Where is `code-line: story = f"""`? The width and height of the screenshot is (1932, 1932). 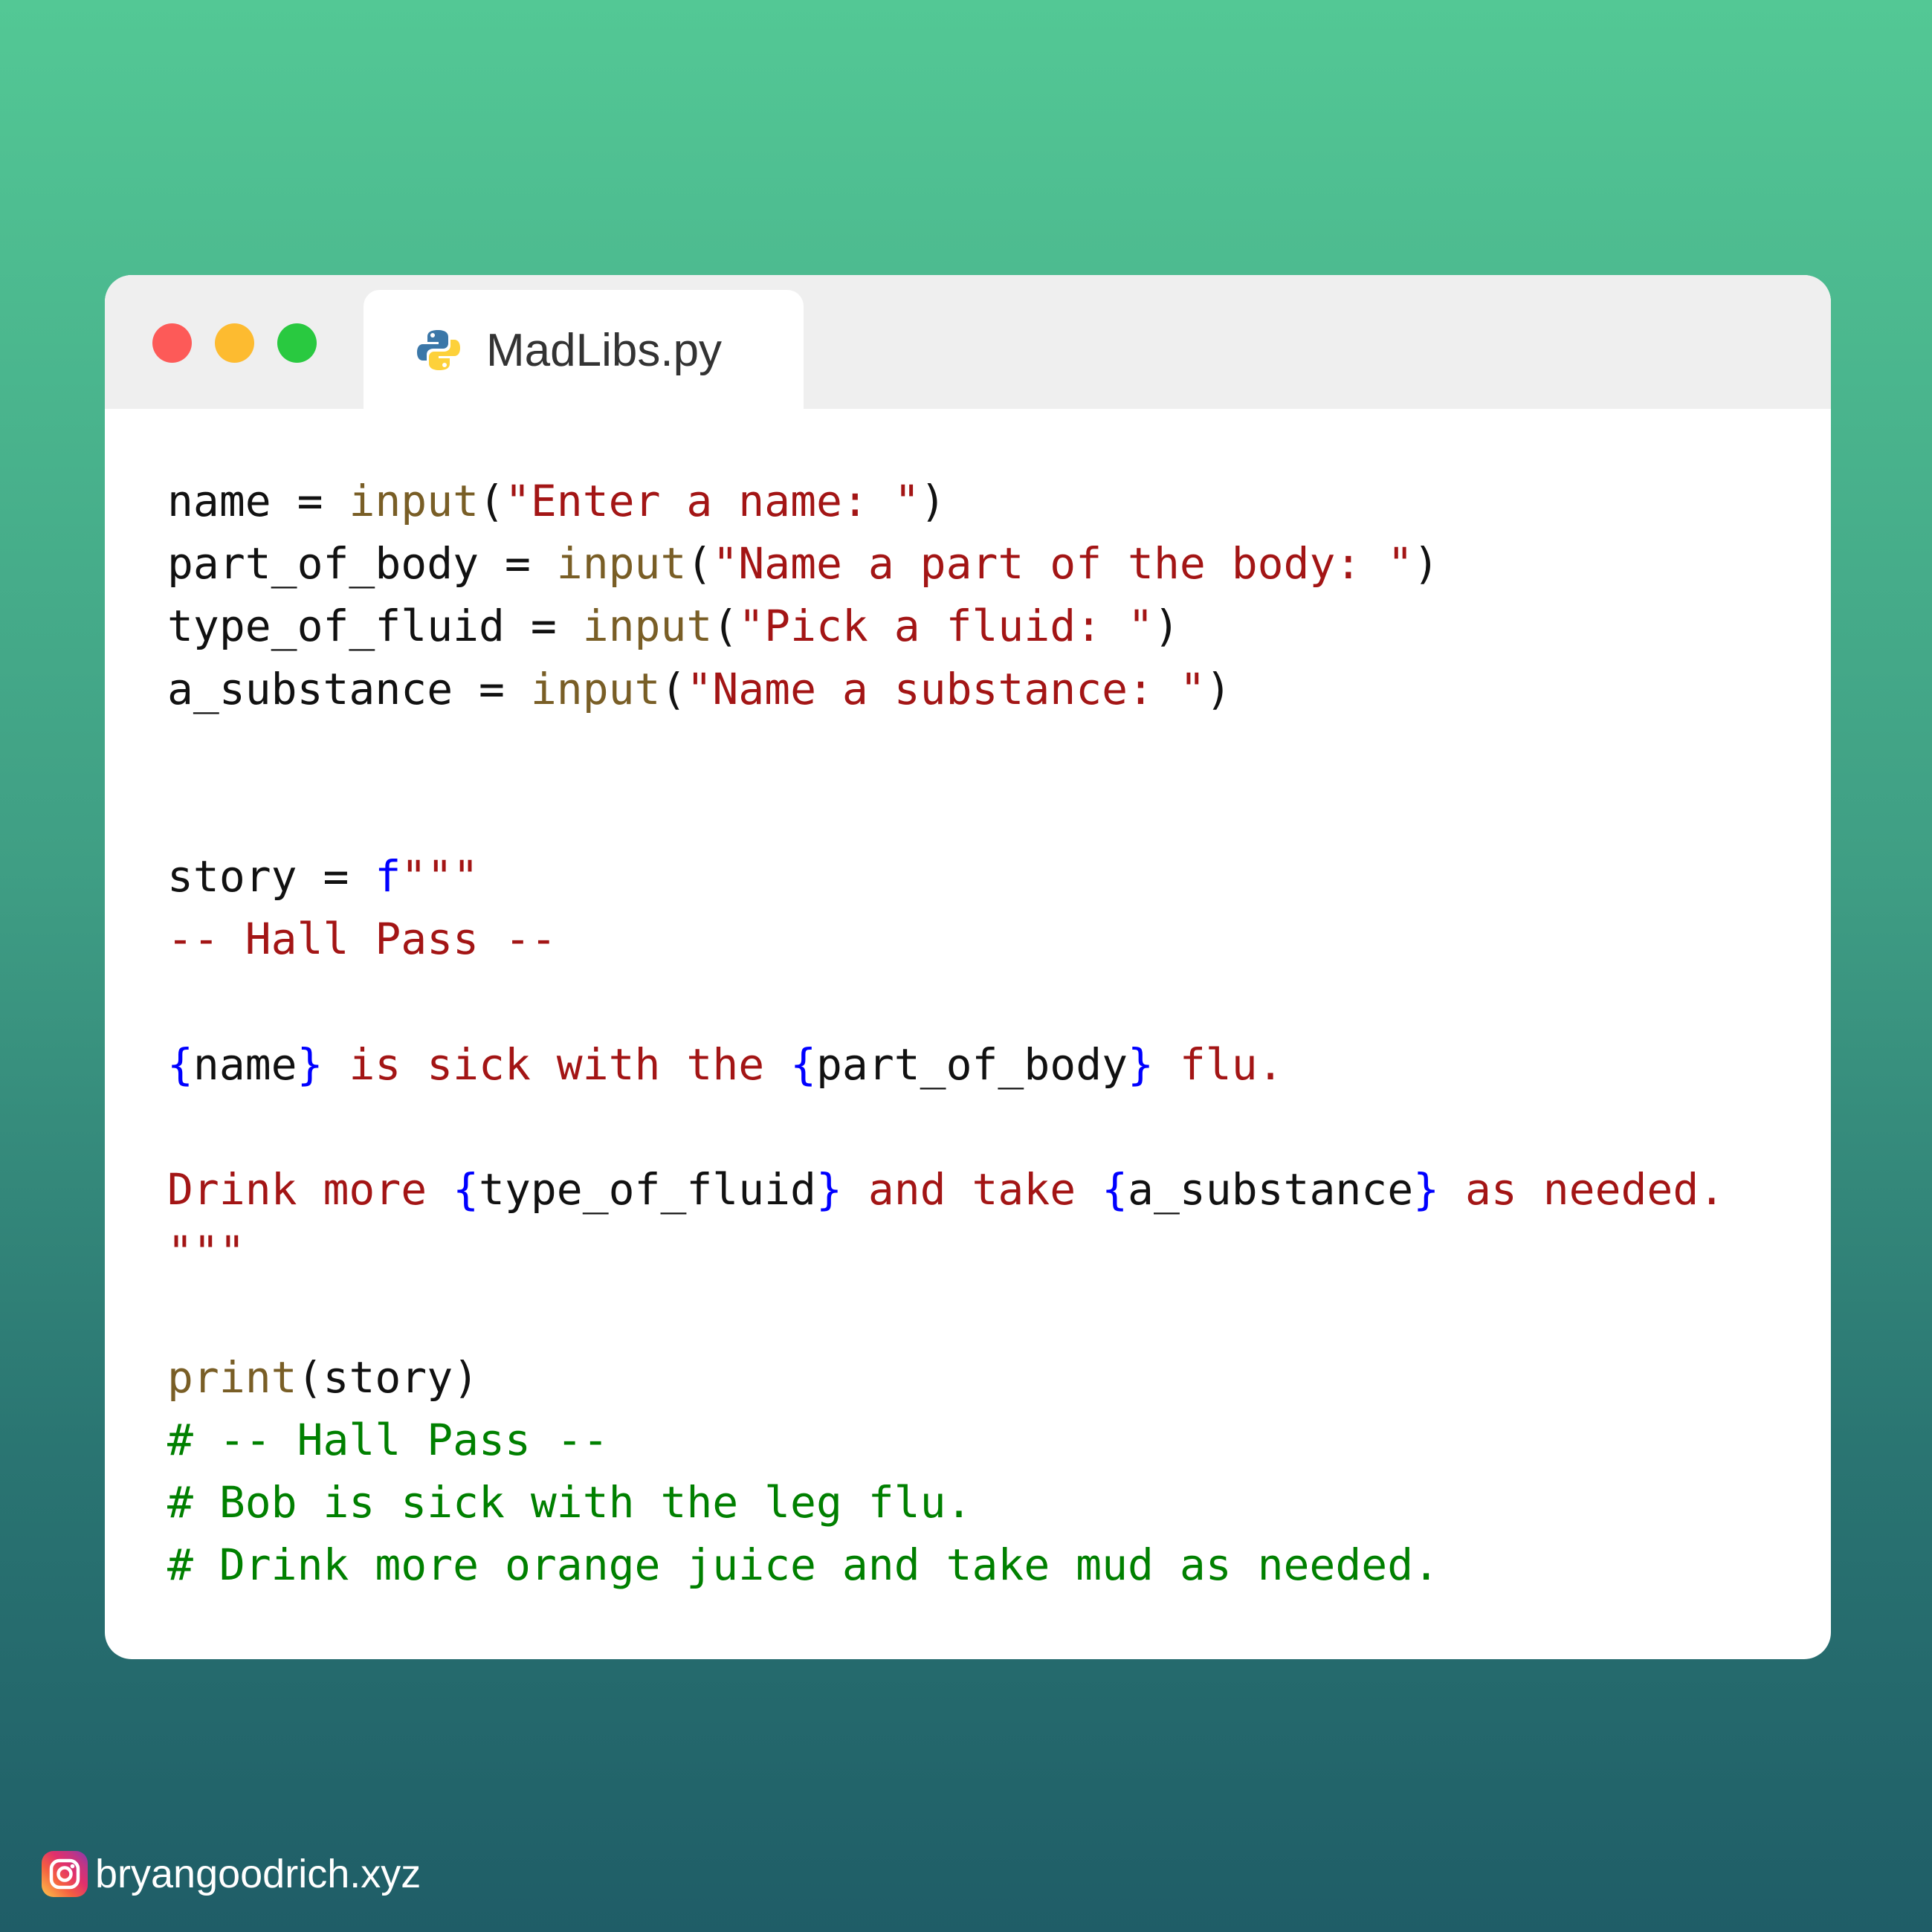 code-line: story = f""" is located at coordinates (946, 877).